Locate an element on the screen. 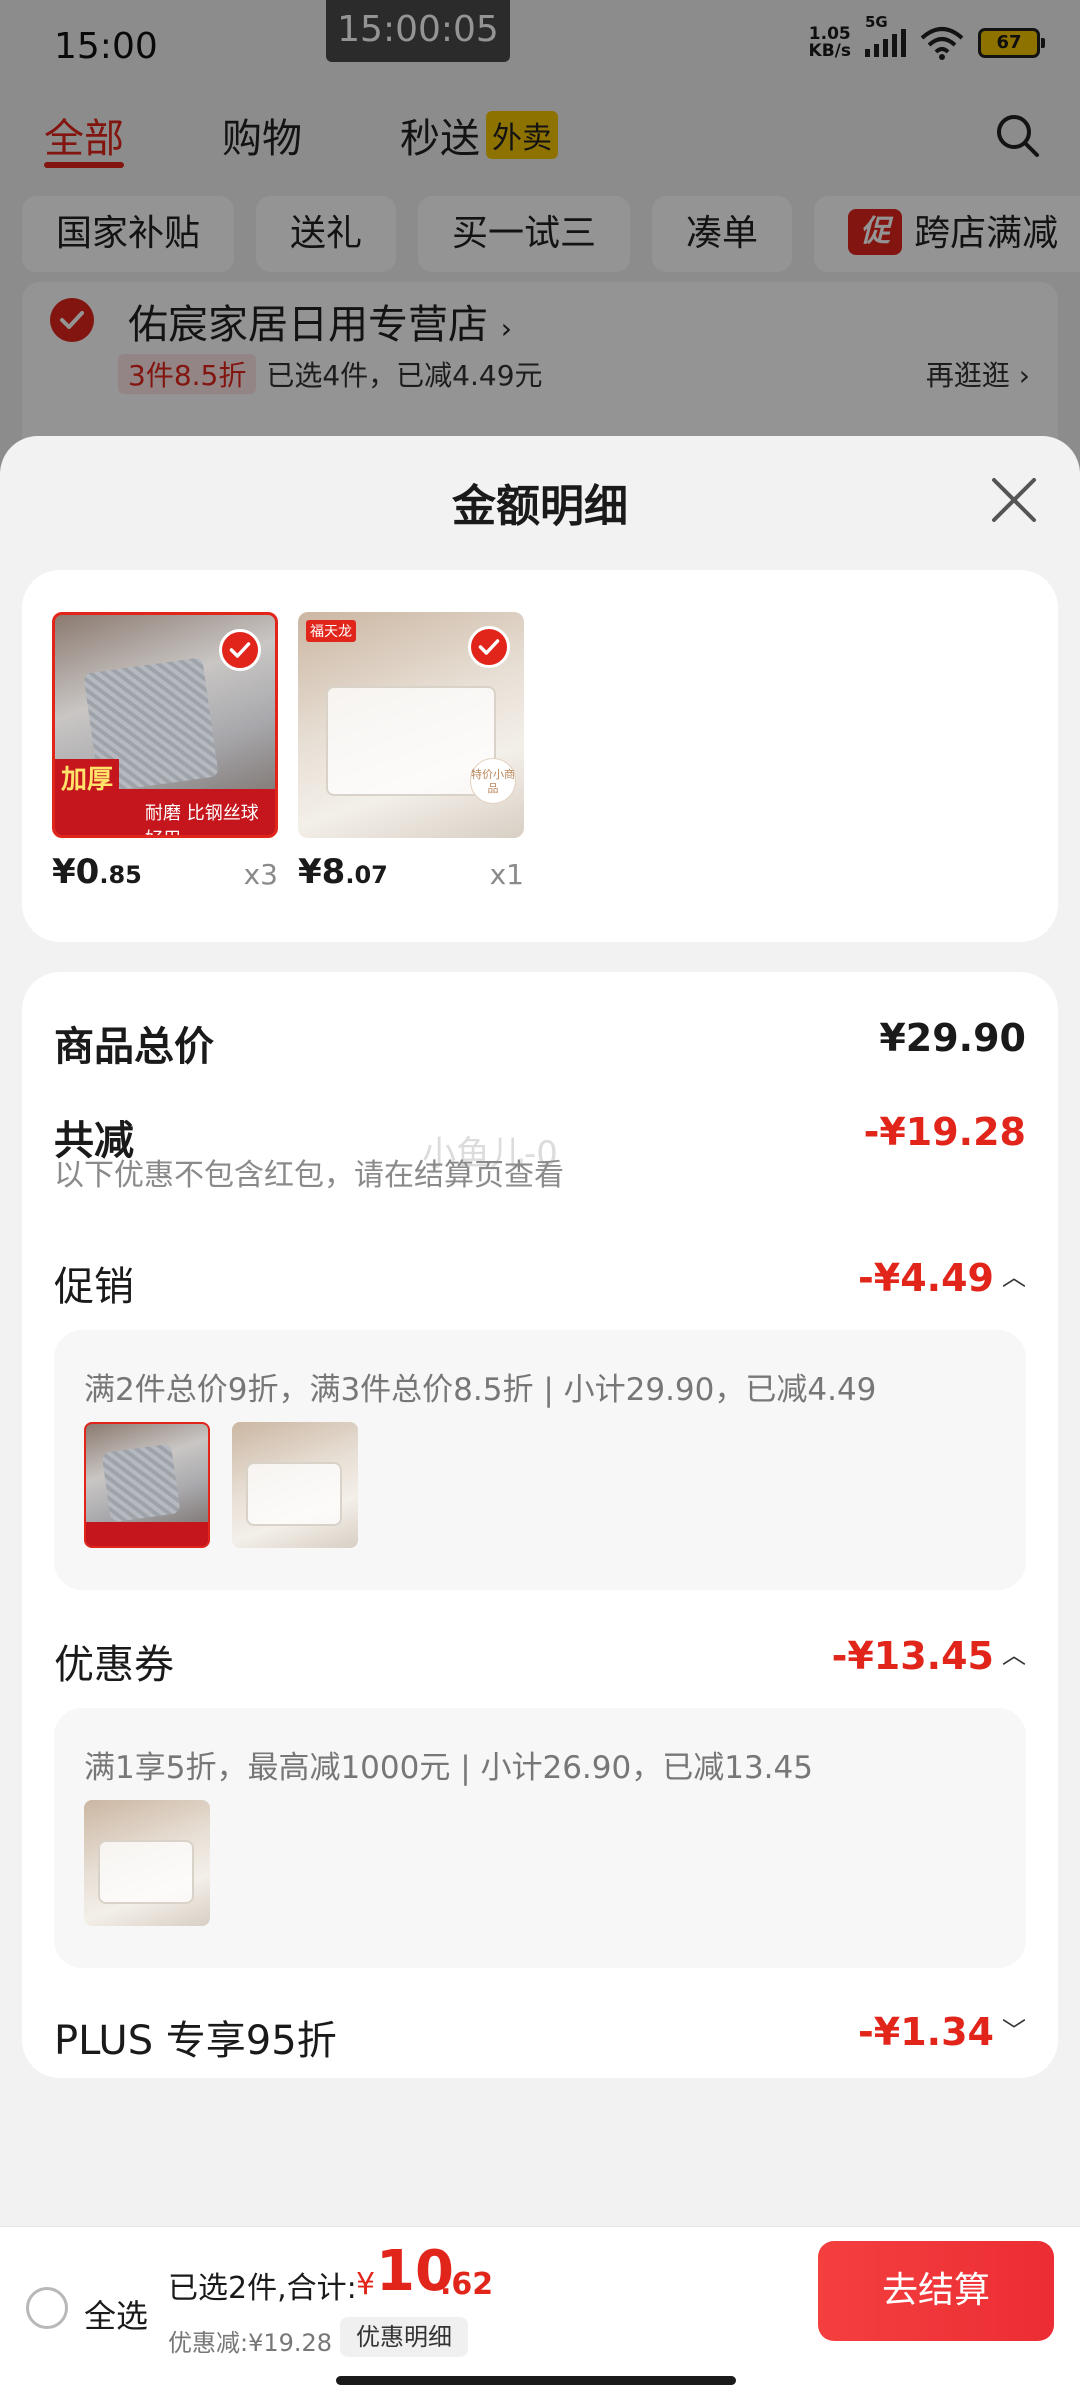 This screenshot has height=2400, width=1080. promotion-label: 促销 is located at coordinates (94, 1287).